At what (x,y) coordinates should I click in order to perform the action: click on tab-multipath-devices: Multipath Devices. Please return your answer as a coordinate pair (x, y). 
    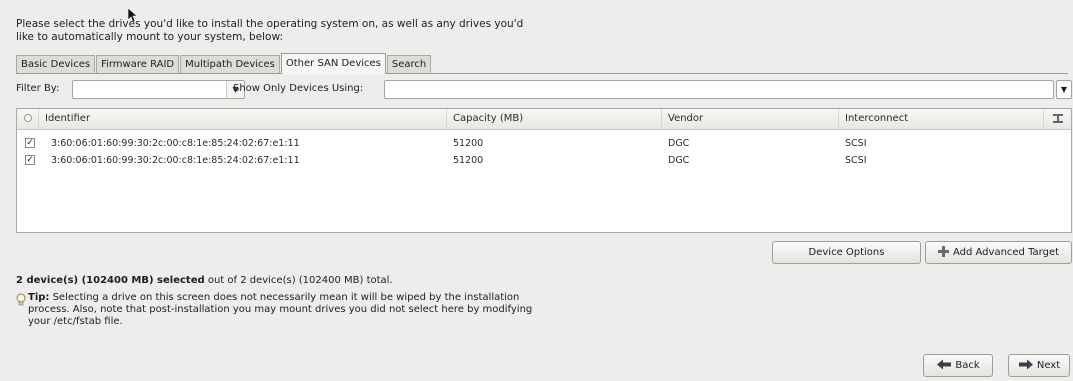
    Looking at the image, I should click on (230, 64).